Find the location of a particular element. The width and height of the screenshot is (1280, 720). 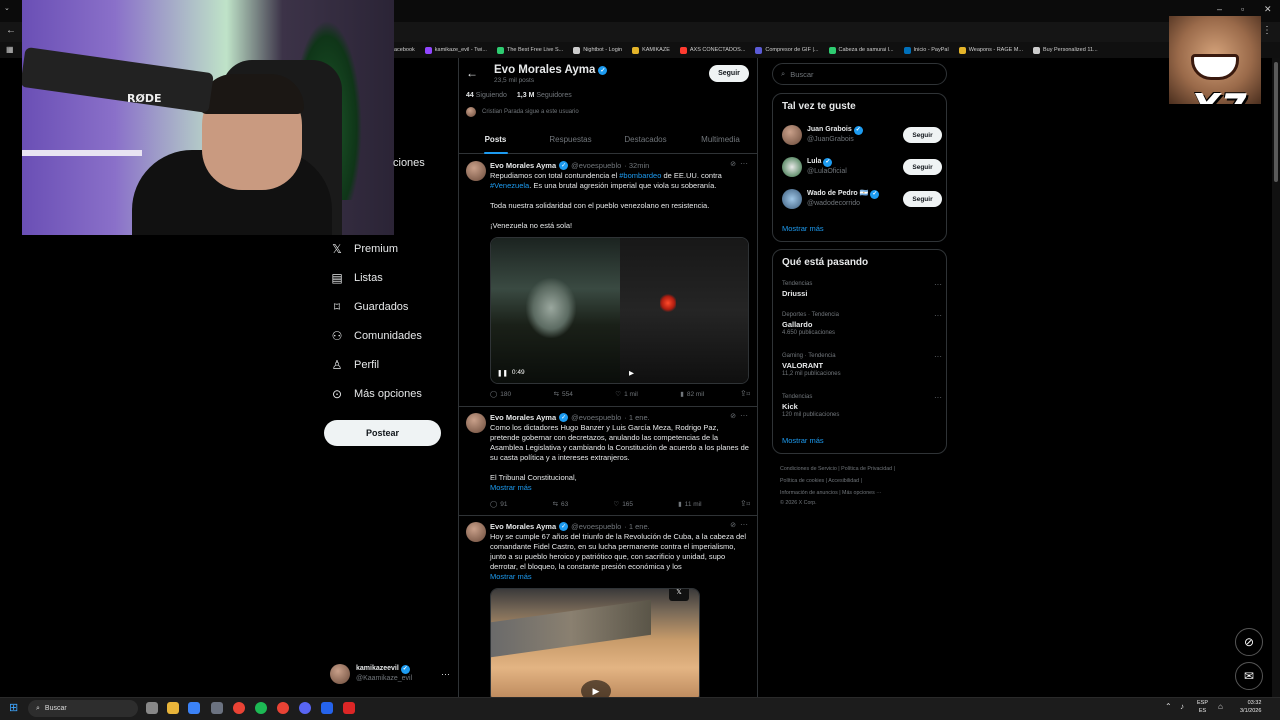

video-controls: ❚❚ 0:49 is located at coordinates (511, 373).